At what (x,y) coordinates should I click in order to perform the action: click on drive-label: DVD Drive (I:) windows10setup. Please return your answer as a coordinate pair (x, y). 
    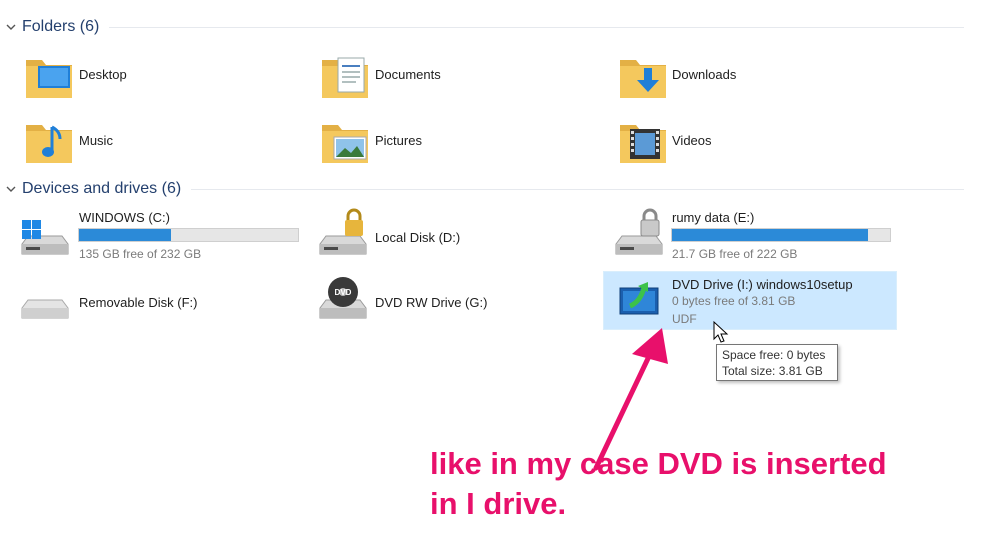
    Looking at the image, I should click on (762, 284).